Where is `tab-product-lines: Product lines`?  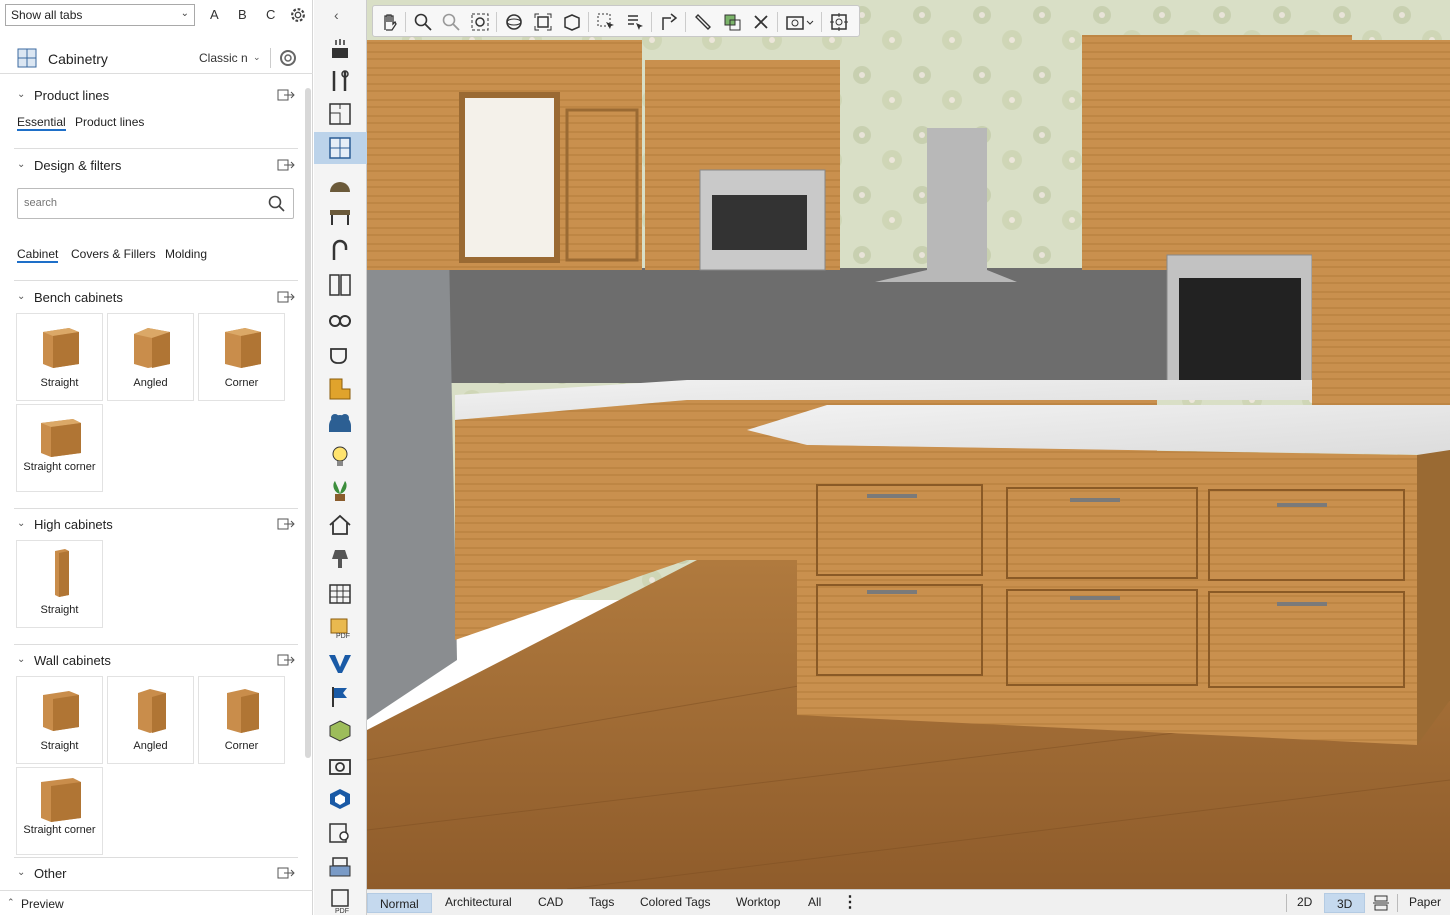 tab-product-lines: Product lines is located at coordinates (109, 122).